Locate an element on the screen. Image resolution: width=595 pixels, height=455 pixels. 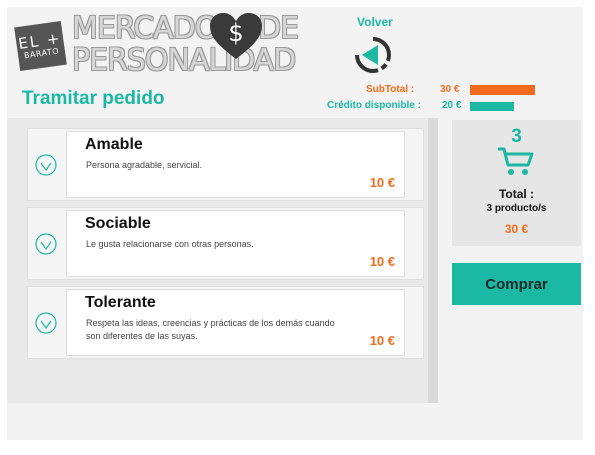
cart-count: 3 is located at coordinates (516, 136).